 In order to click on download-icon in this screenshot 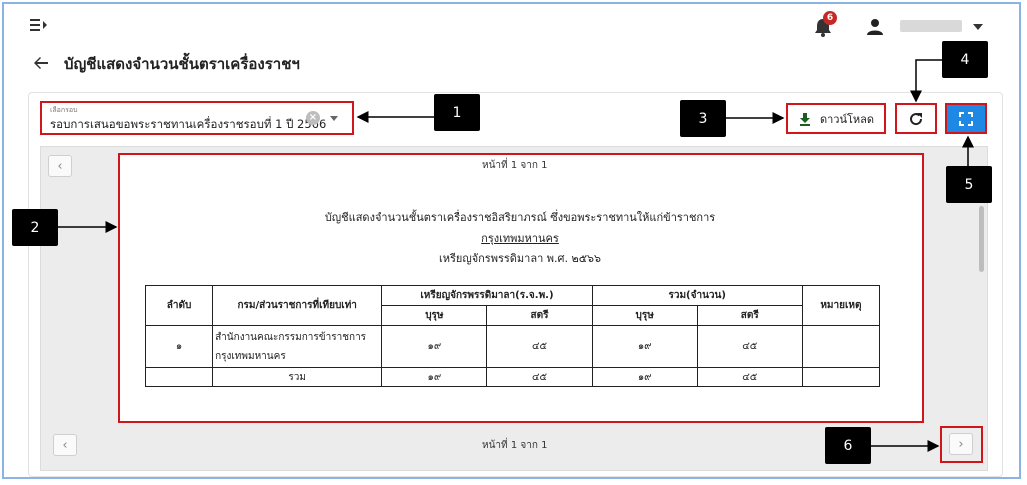, I will do `click(804, 119)`.